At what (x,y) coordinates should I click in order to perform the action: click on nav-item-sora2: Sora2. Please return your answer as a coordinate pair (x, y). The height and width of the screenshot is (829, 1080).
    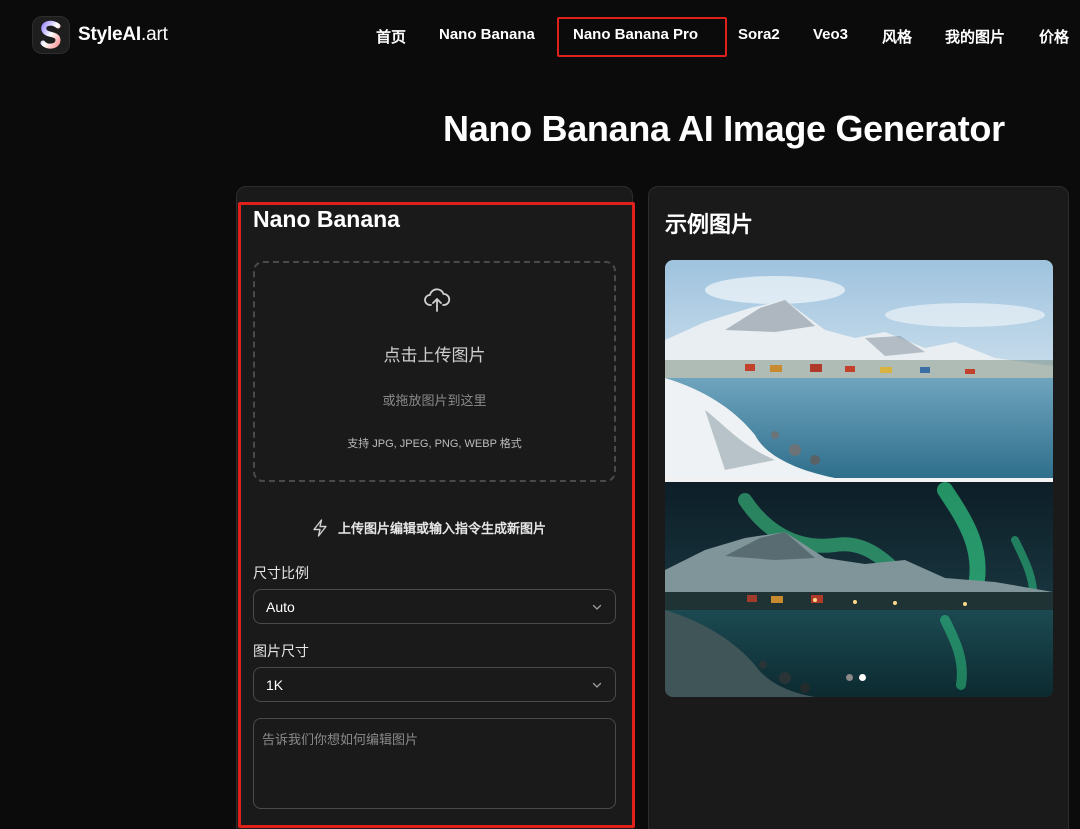
    Looking at the image, I should click on (759, 34).